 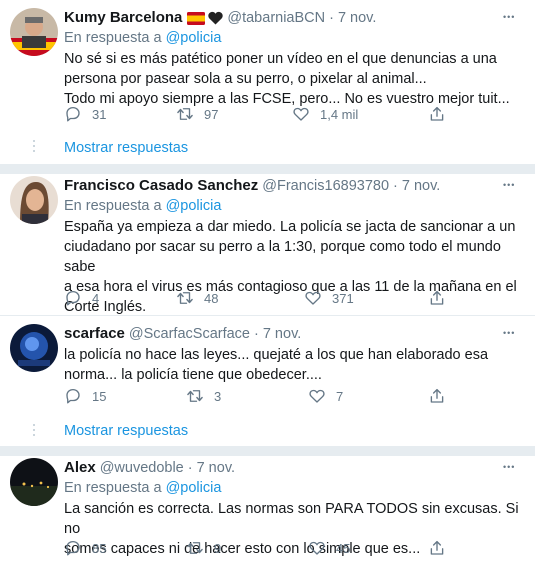 I want to click on retweet-button: 3, so click(x=203, y=396).